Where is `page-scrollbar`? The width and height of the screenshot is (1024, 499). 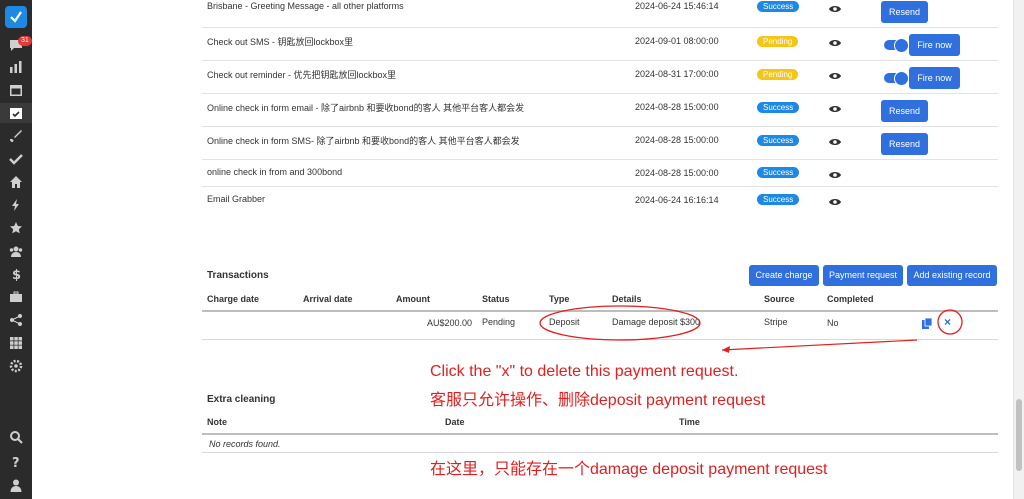
page-scrollbar is located at coordinates (1018, 249).